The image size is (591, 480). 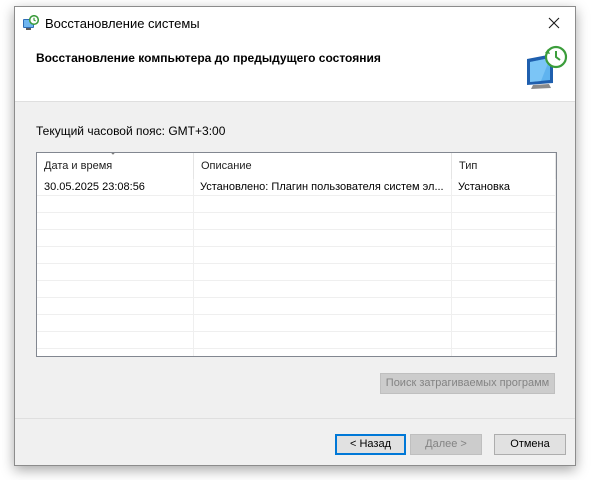 What do you see at coordinates (467, 383) in the screenshot?
I see `scan-affected-programs-button: Поиск затрагиваемых программ` at bounding box center [467, 383].